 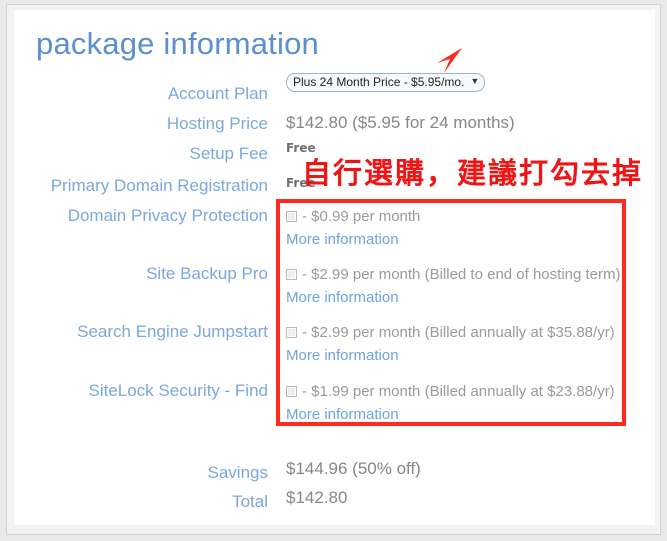 What do you see at coordinates (291, 332) in the screenshot?
I see `checkbox-search-engine-jumpstart` at bounding box center [291, 332].